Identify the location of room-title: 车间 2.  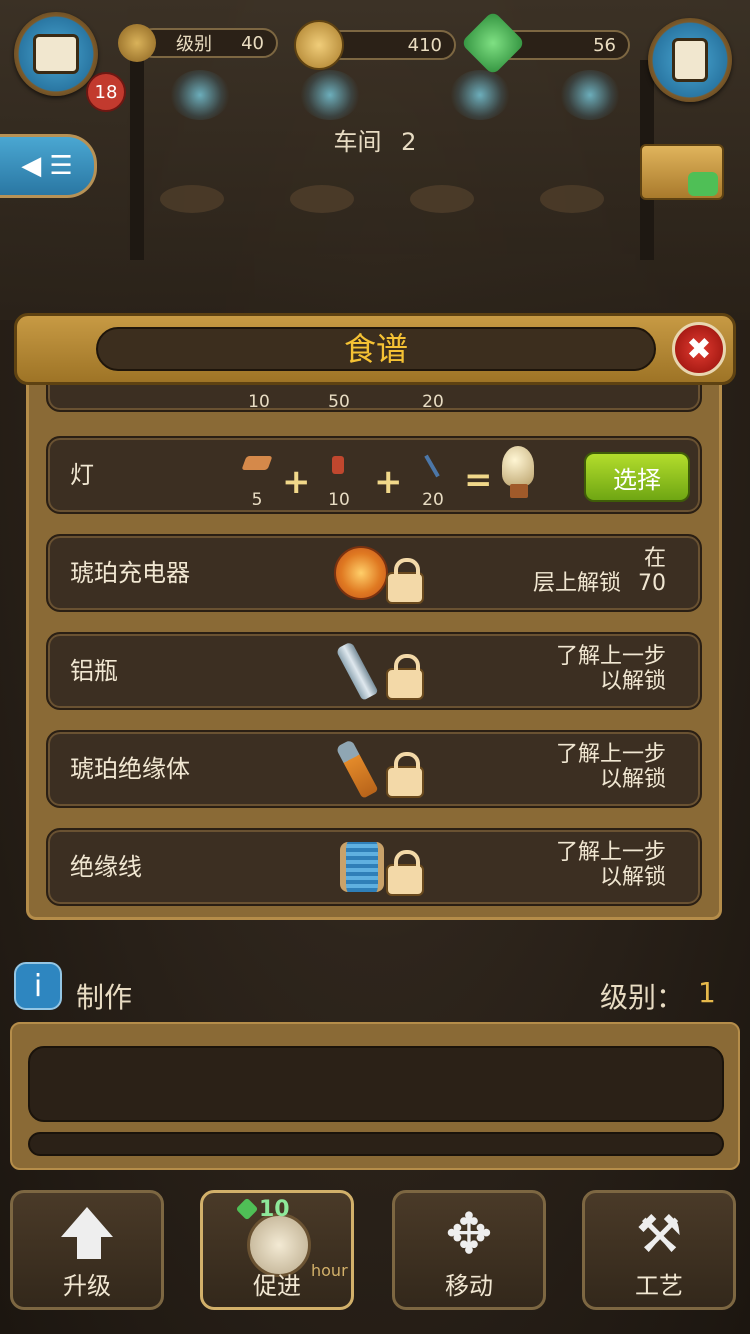
(375, 139).